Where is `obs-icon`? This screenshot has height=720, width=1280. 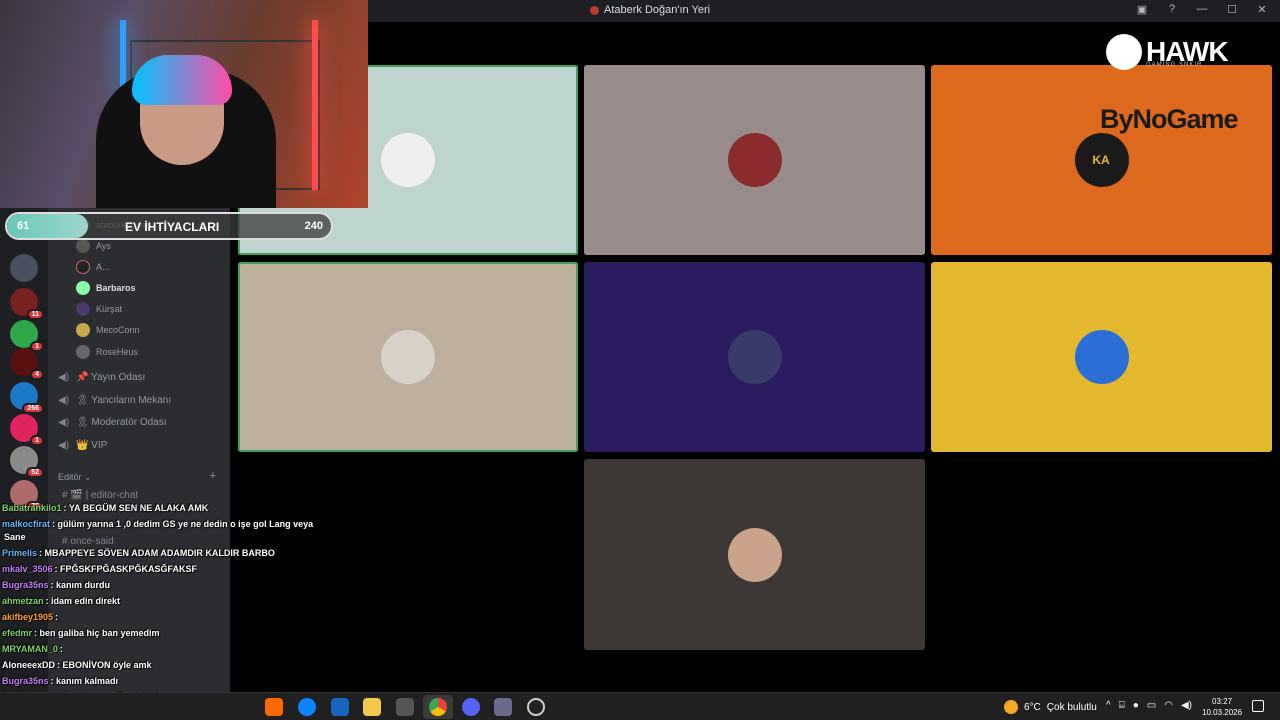
obs-icon is located at coordinates (536, 707).